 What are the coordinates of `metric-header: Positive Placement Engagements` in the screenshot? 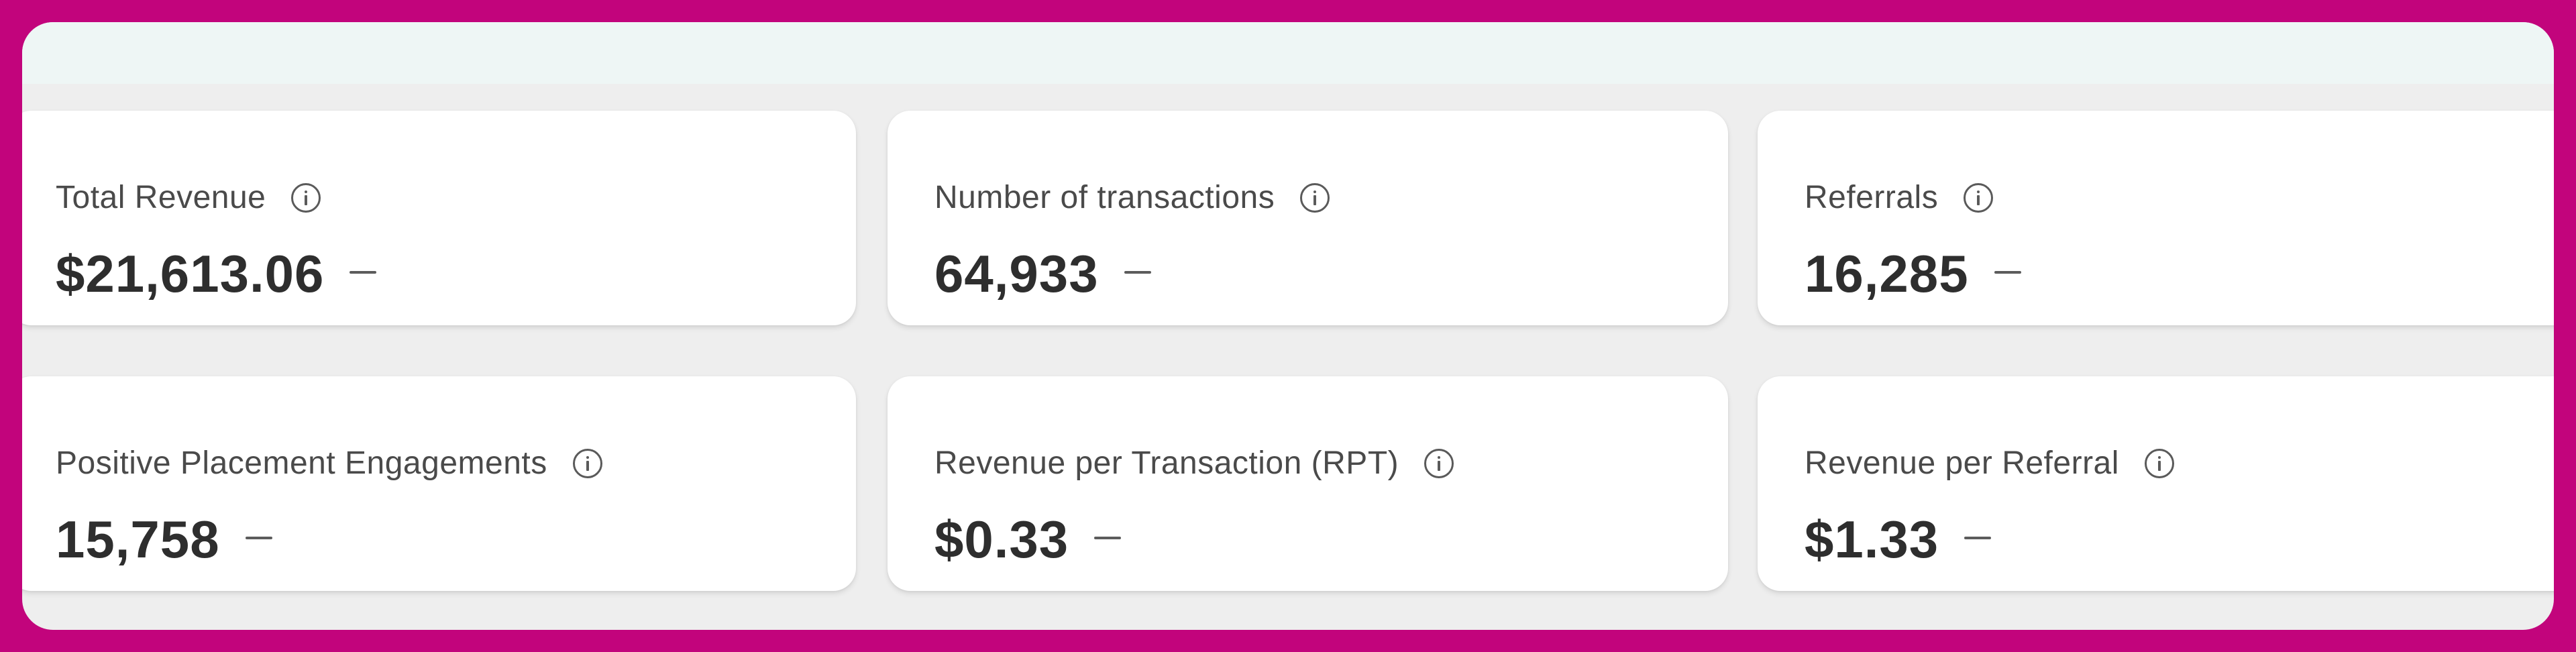 It's located at (329, 464).